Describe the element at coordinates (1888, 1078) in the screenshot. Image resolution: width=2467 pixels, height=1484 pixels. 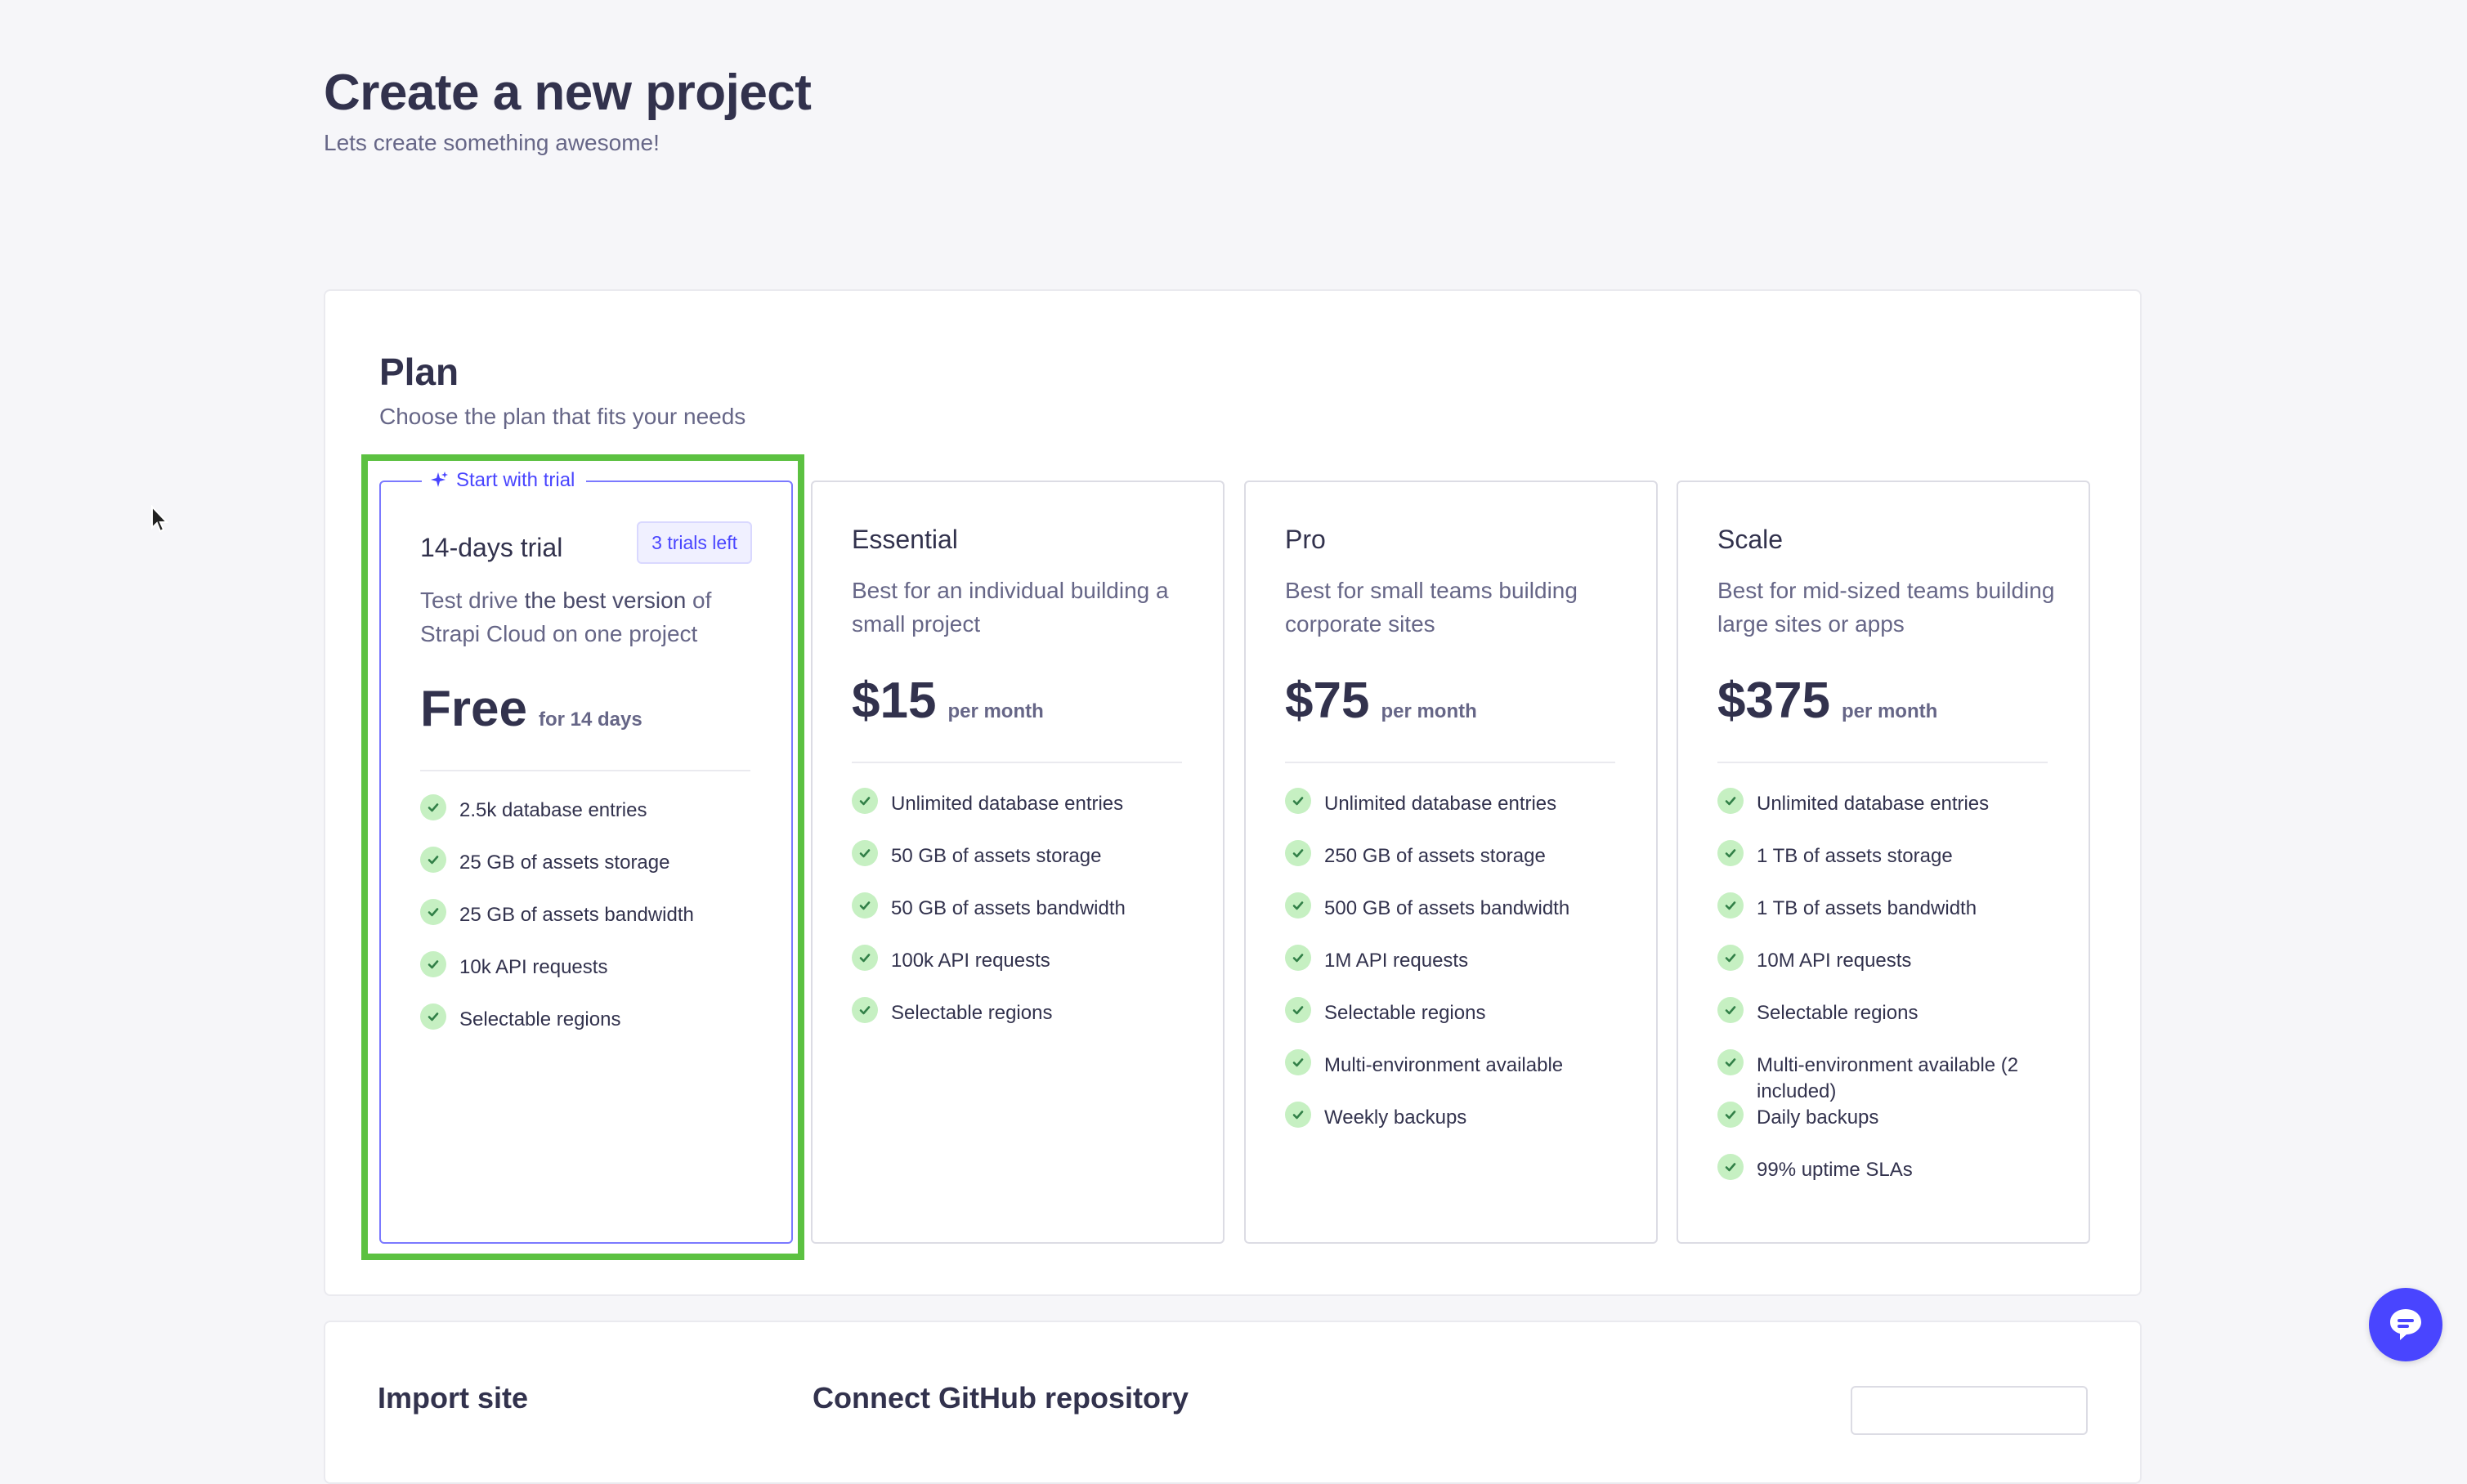
I see `feature-text: Multi-environment available (2 included)` at that location.